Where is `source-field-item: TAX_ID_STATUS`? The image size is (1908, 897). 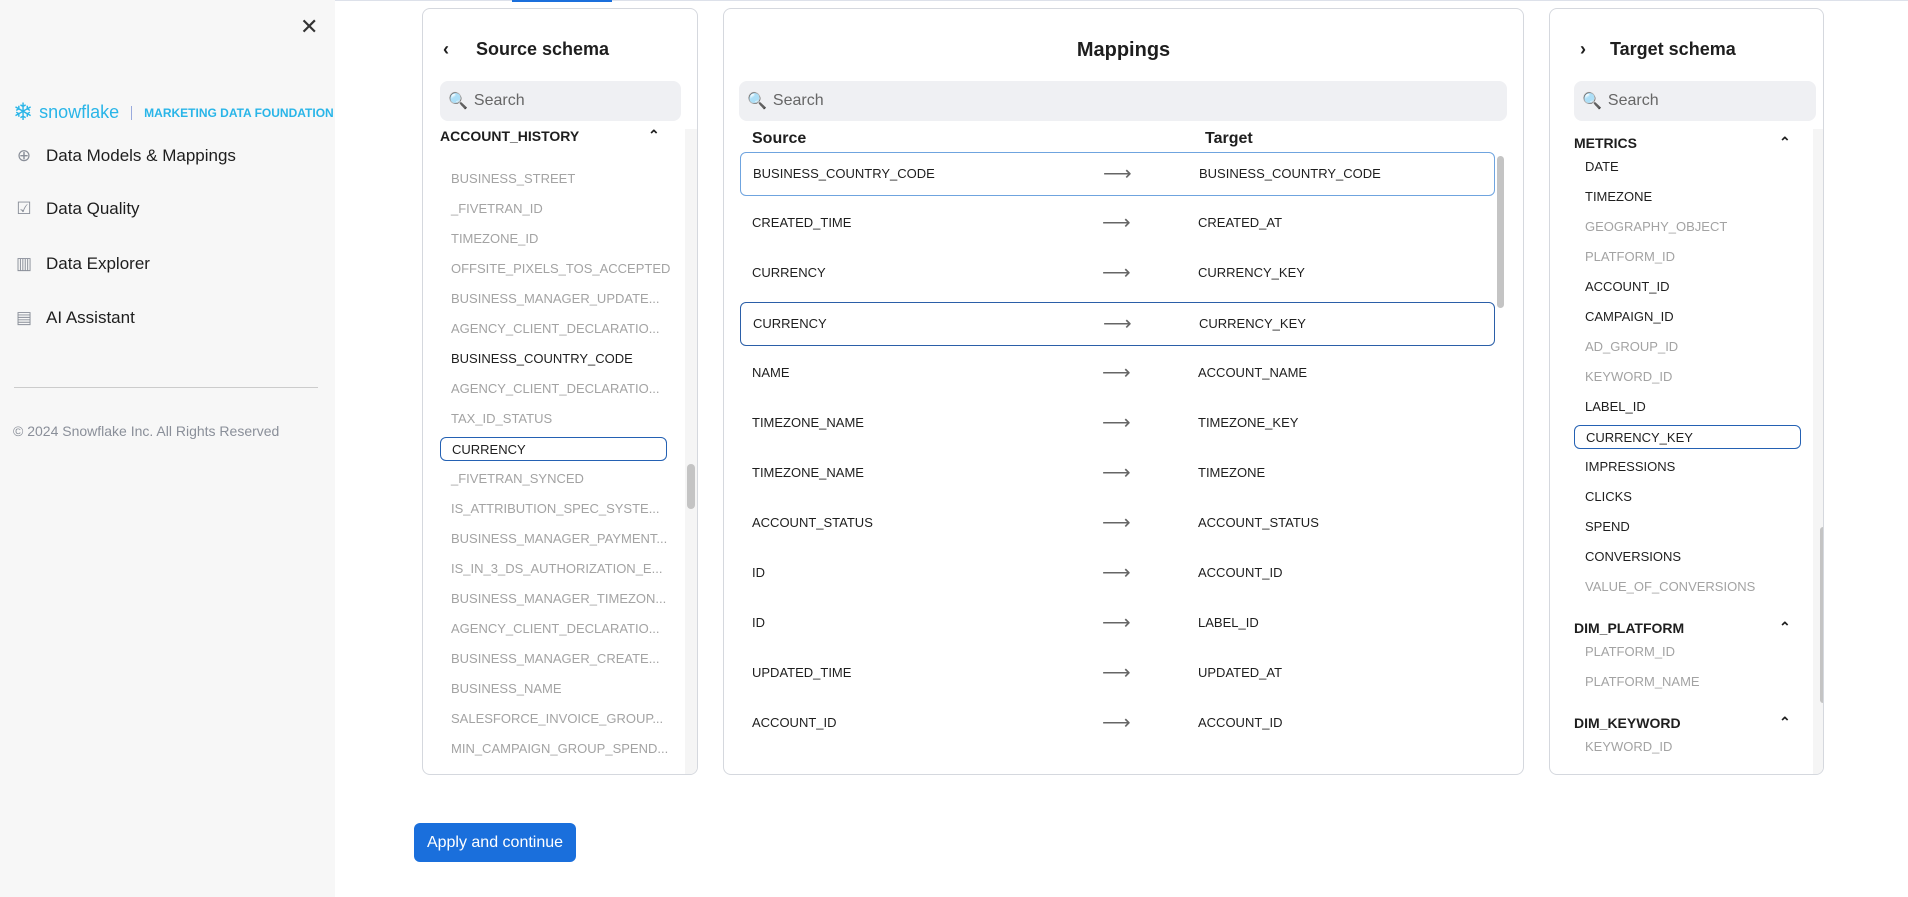
source-field-item: TAX_ID_STATUS is located at coordinates (552, 419).